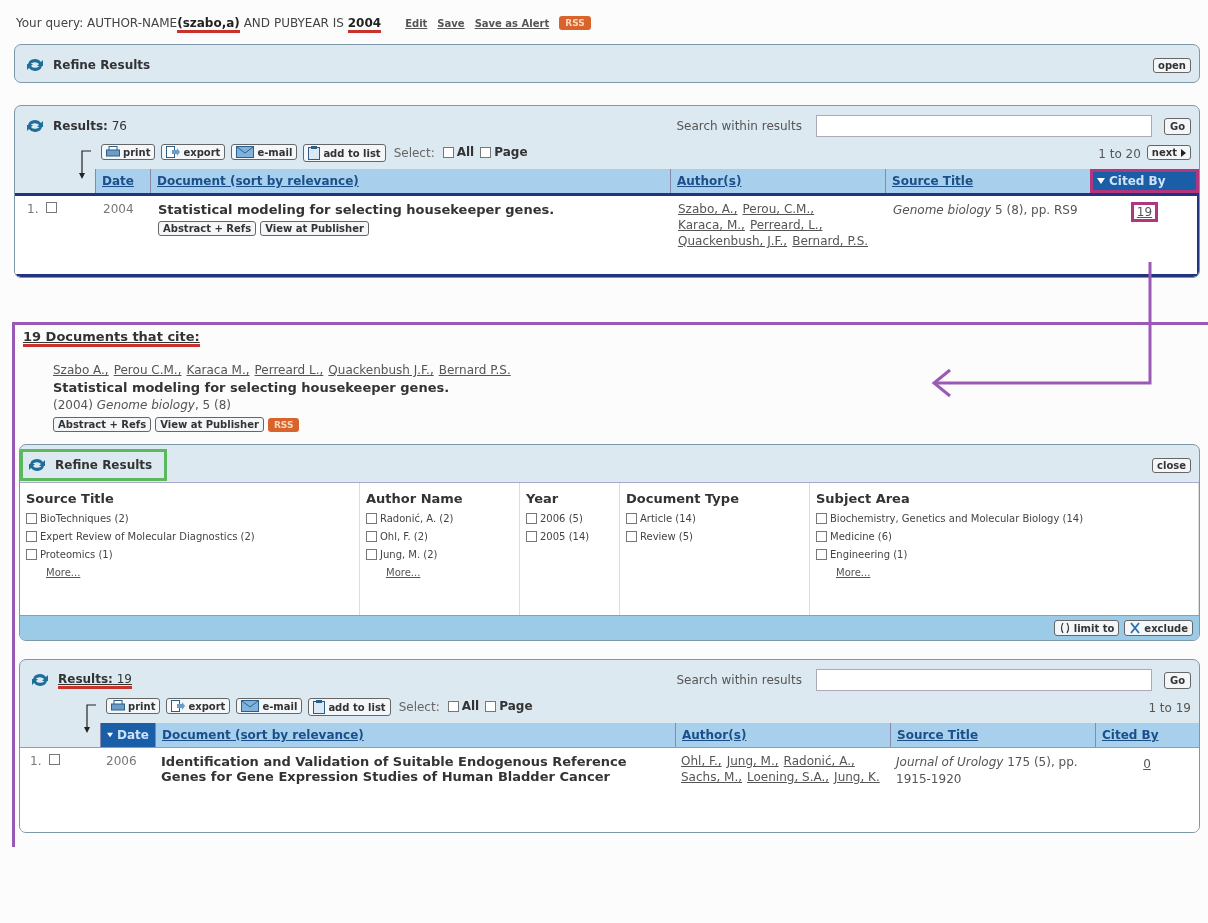 Image resolution: width=1208 pixels, height=923 pixels. What do you see at coordinates (118, 210) in the screenshot?
I see `table-cell-text: 2004` at bounding box center [118, 210].